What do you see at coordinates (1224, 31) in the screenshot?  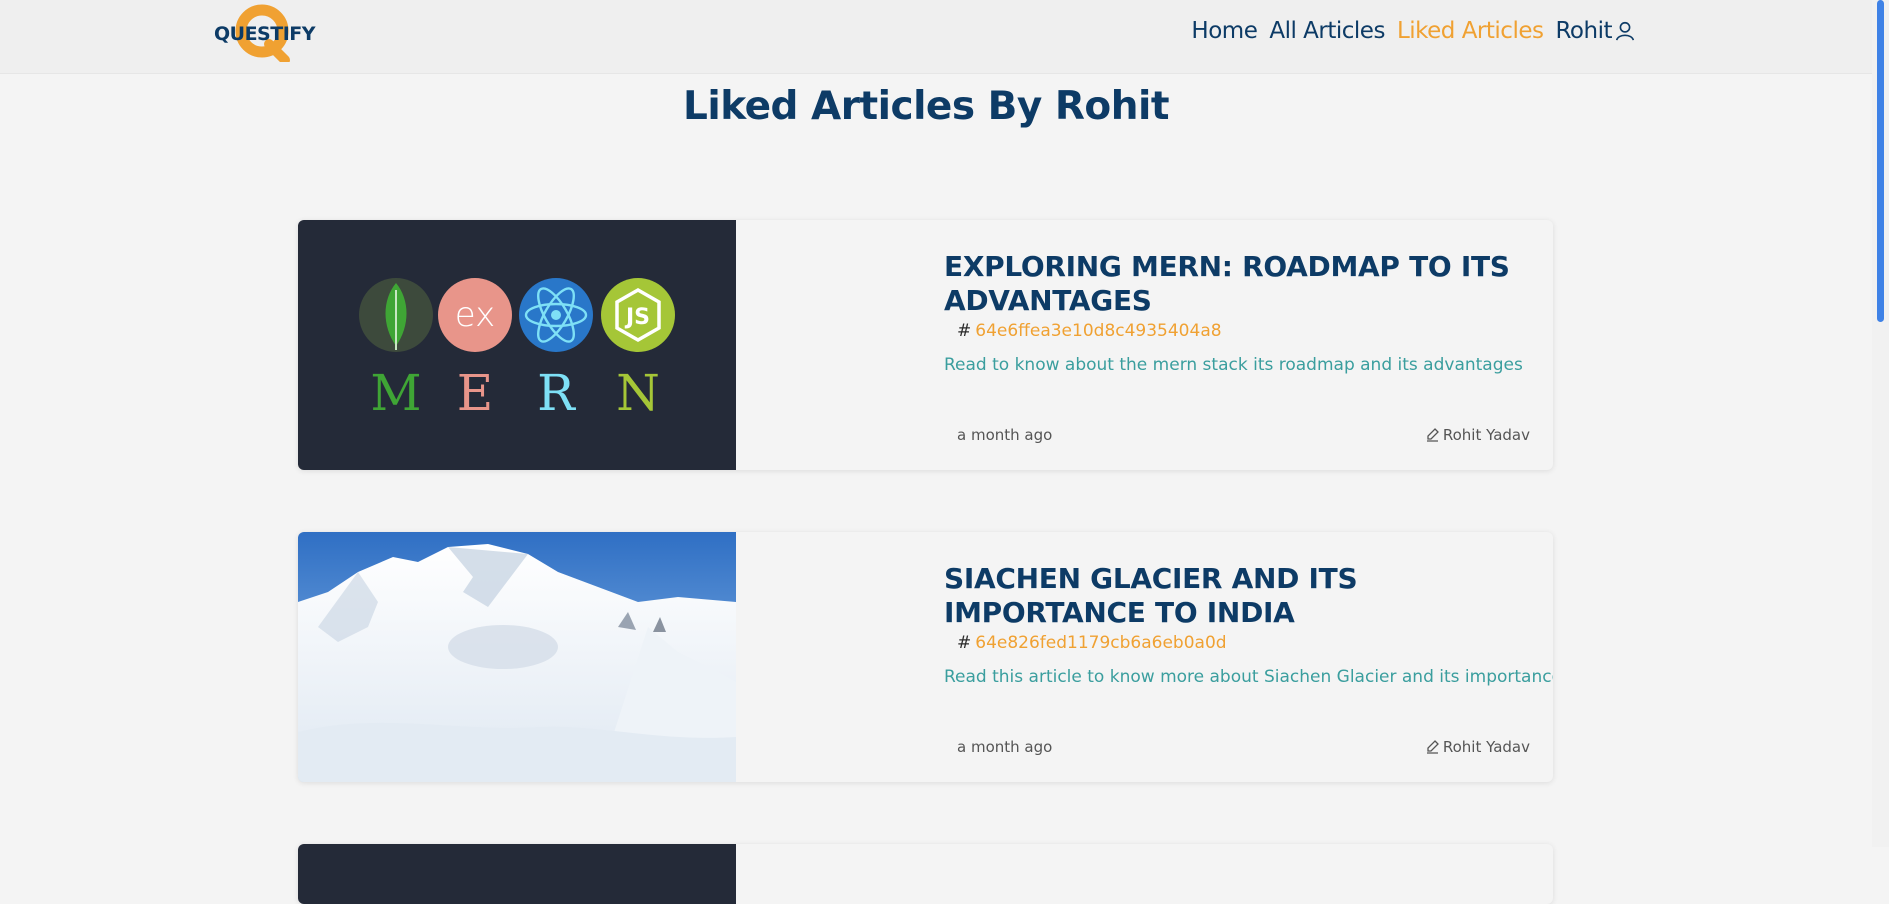 I see `nav-link-home: Home` at bounding box center [1224, 31].